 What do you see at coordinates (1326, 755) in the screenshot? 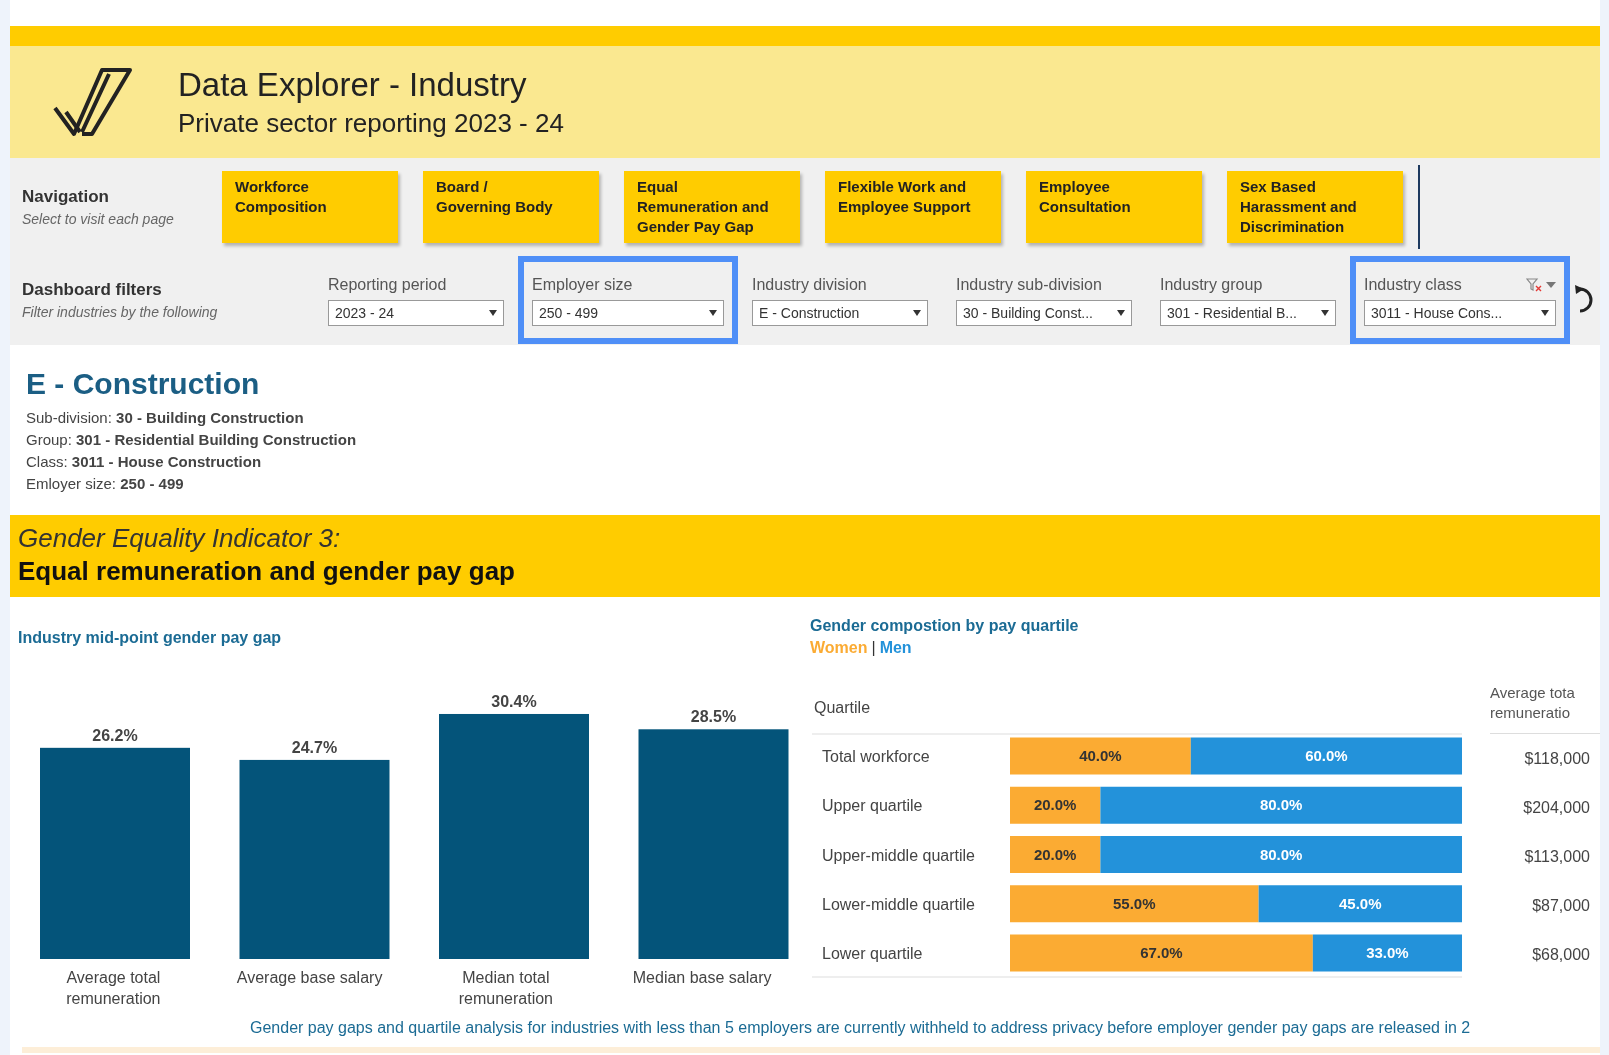
I see `data-label: 60.0%` at bounding box center [1326, 755].